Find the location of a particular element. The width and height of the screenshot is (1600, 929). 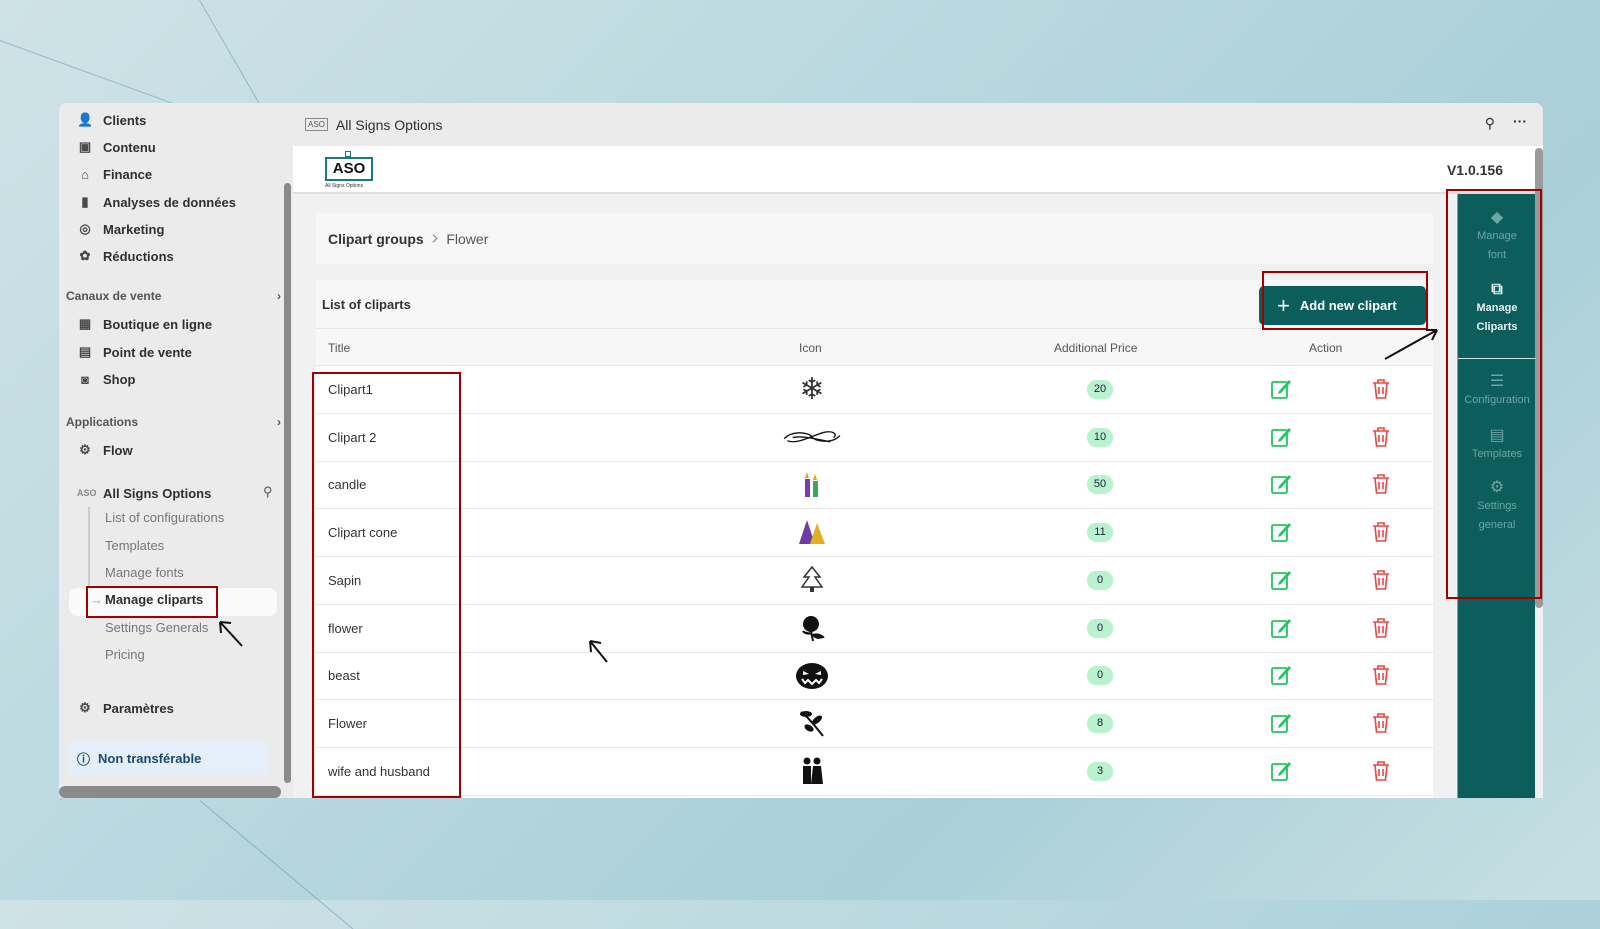

clipart-title: Clipart cone is located at coordinates (363, 533).